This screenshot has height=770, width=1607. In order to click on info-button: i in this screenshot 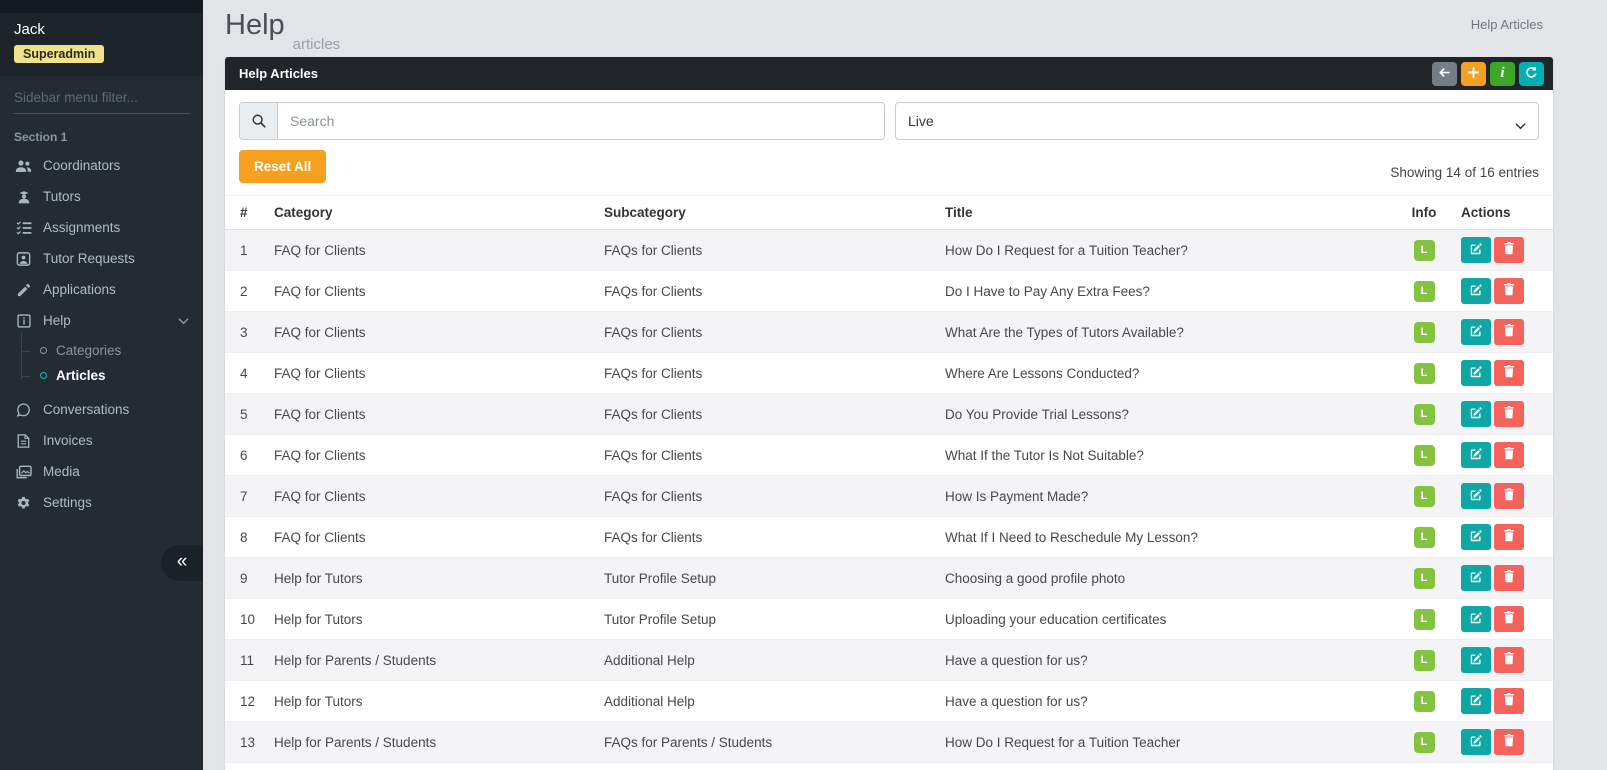, I will do `click(1502, 73)`.